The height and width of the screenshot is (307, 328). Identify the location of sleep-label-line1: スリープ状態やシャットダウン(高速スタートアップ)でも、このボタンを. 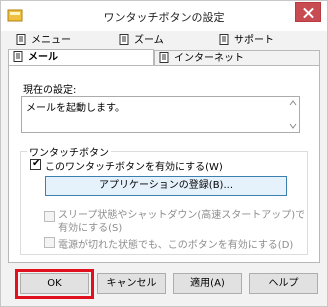
(181, 215).